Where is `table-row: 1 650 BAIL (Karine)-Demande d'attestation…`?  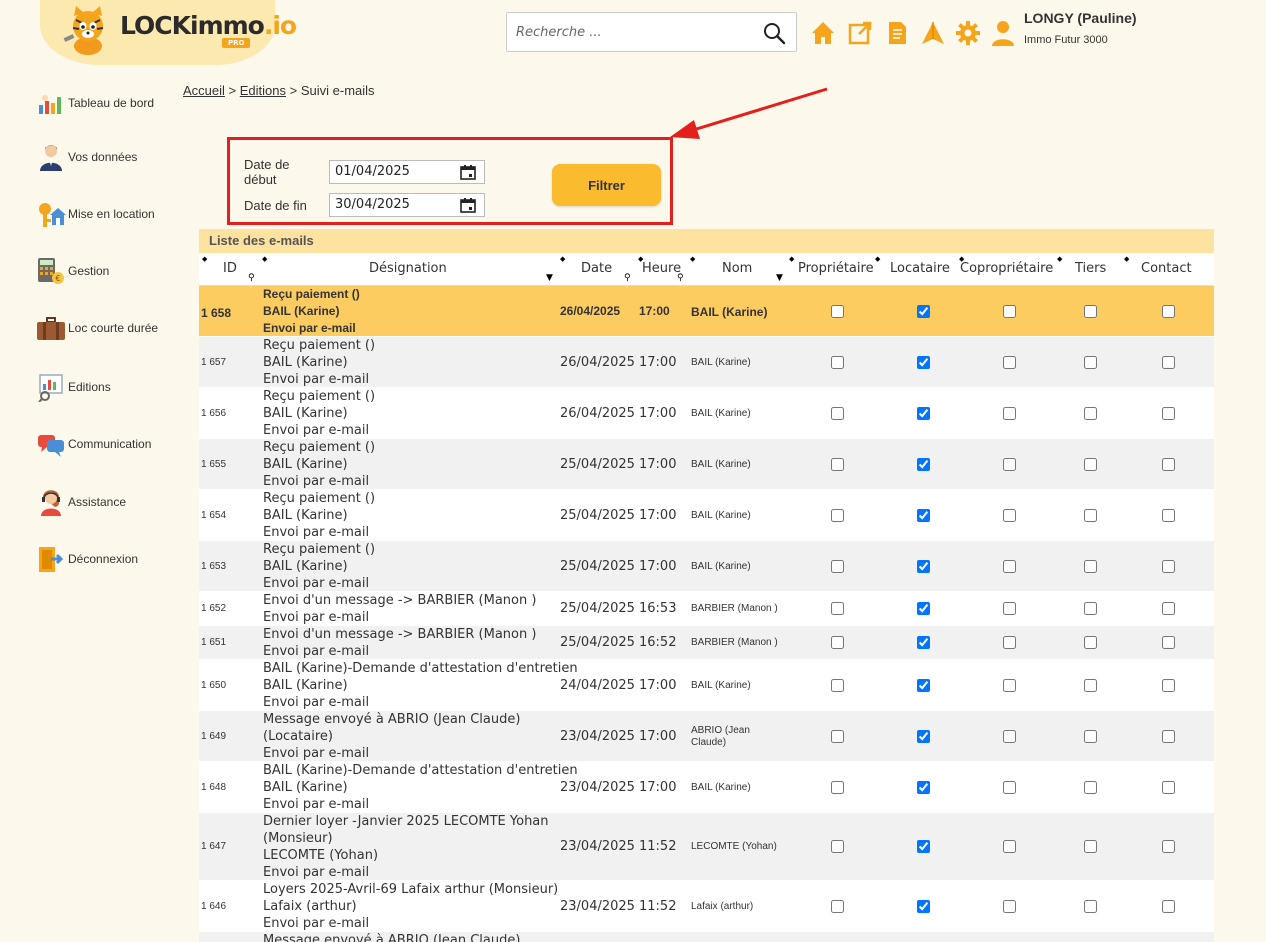
table-row: 1 650 BAIL (Karine)-Demande d'attestation… is located at coordinates (706, 685).